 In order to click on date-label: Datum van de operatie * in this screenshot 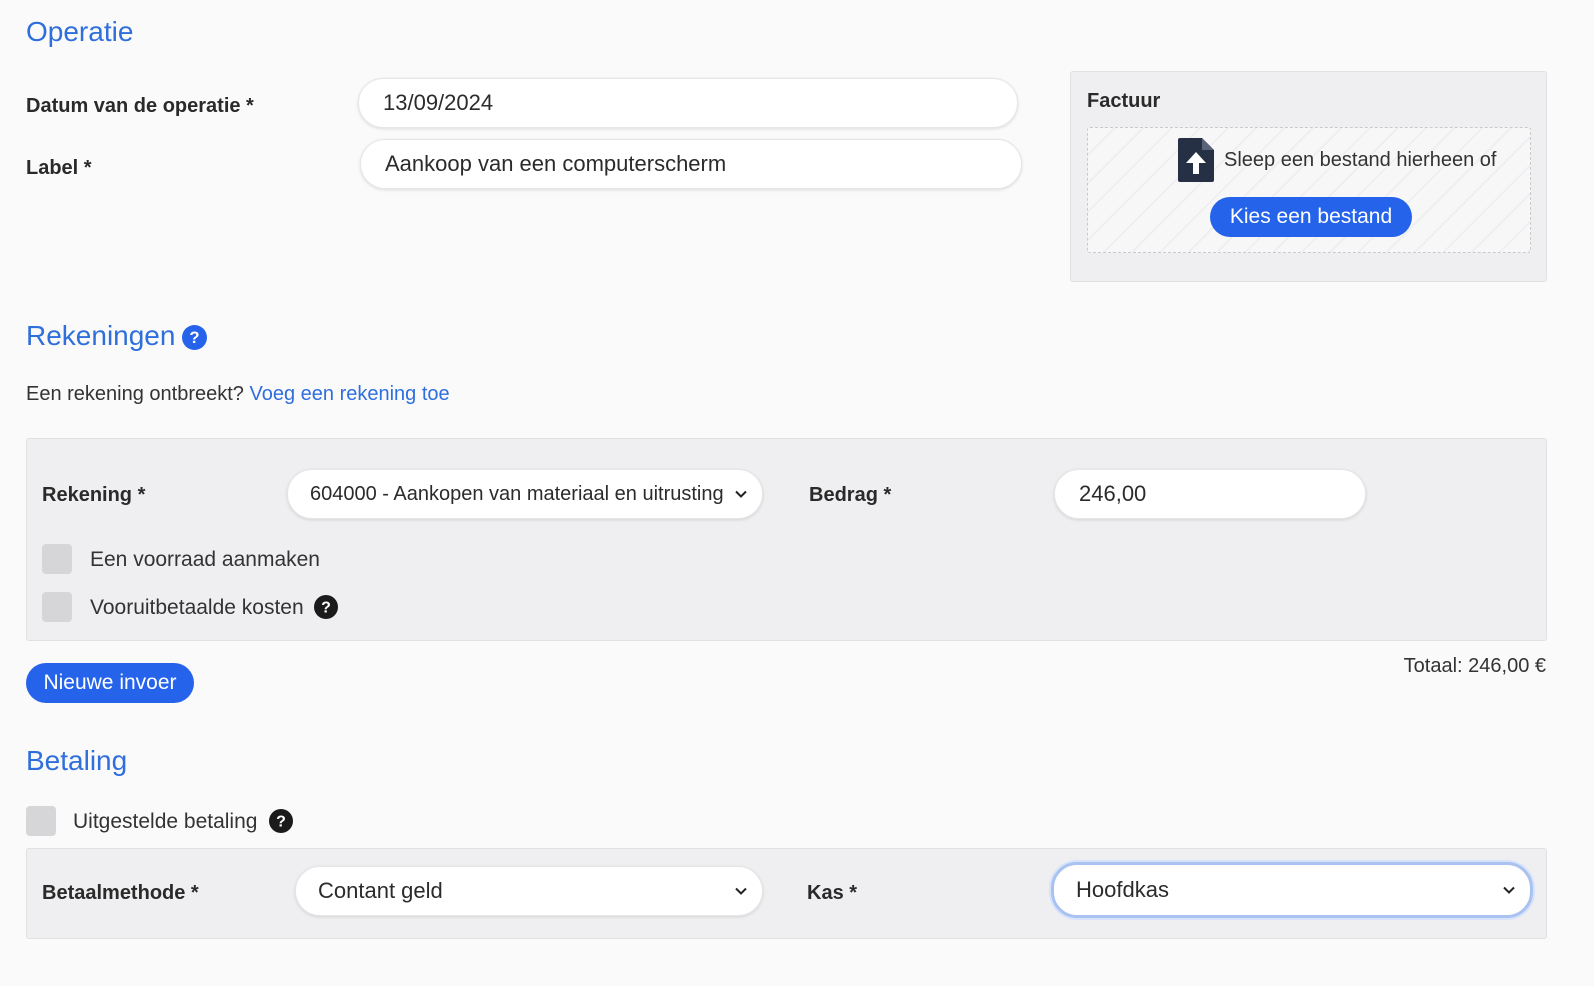, I will do `click(140, 106)`.